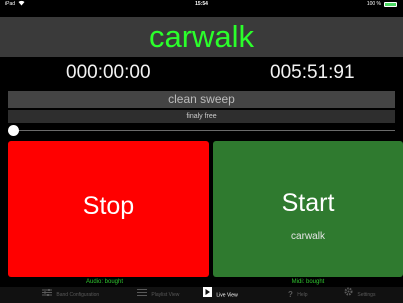 Image resolution: width=403 pixels, height=303 pixels. Describe the element at coordinates (348, 295) in the screenshot. I see `gear-icon` at that location.